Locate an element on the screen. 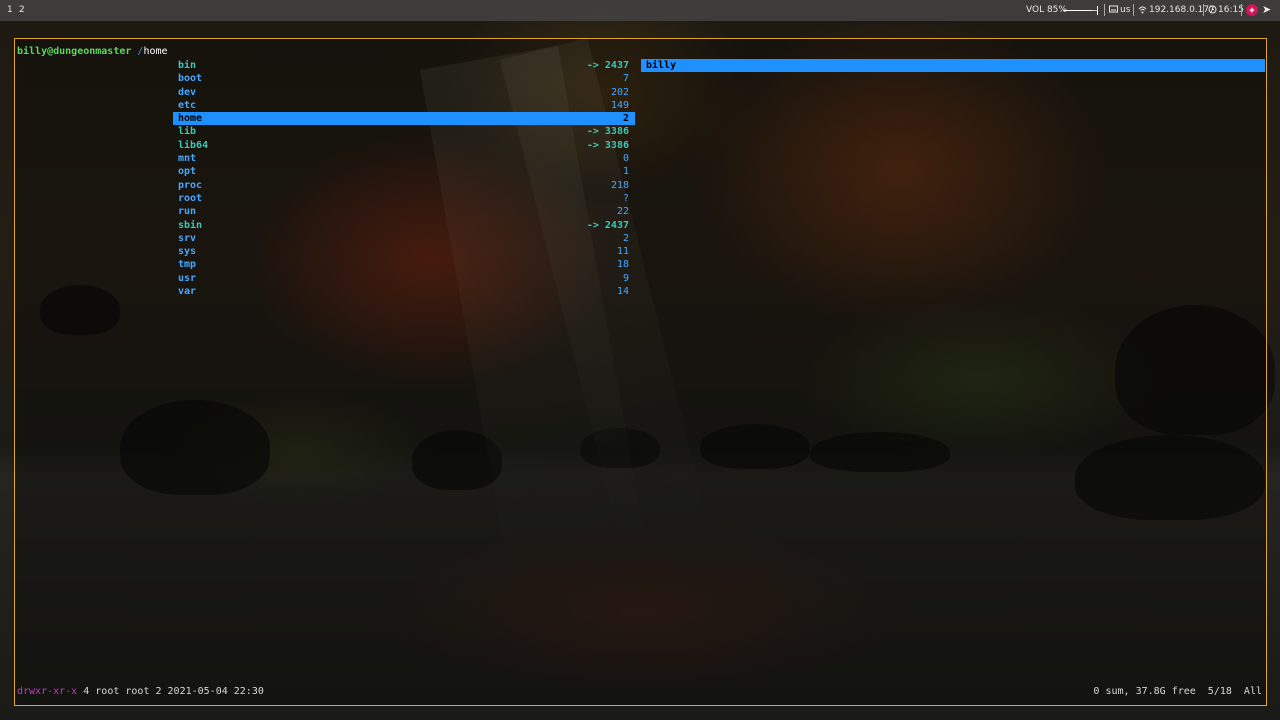 The image size is (1280, 720). preview-pane: billy is located at coordinates (953, 66).